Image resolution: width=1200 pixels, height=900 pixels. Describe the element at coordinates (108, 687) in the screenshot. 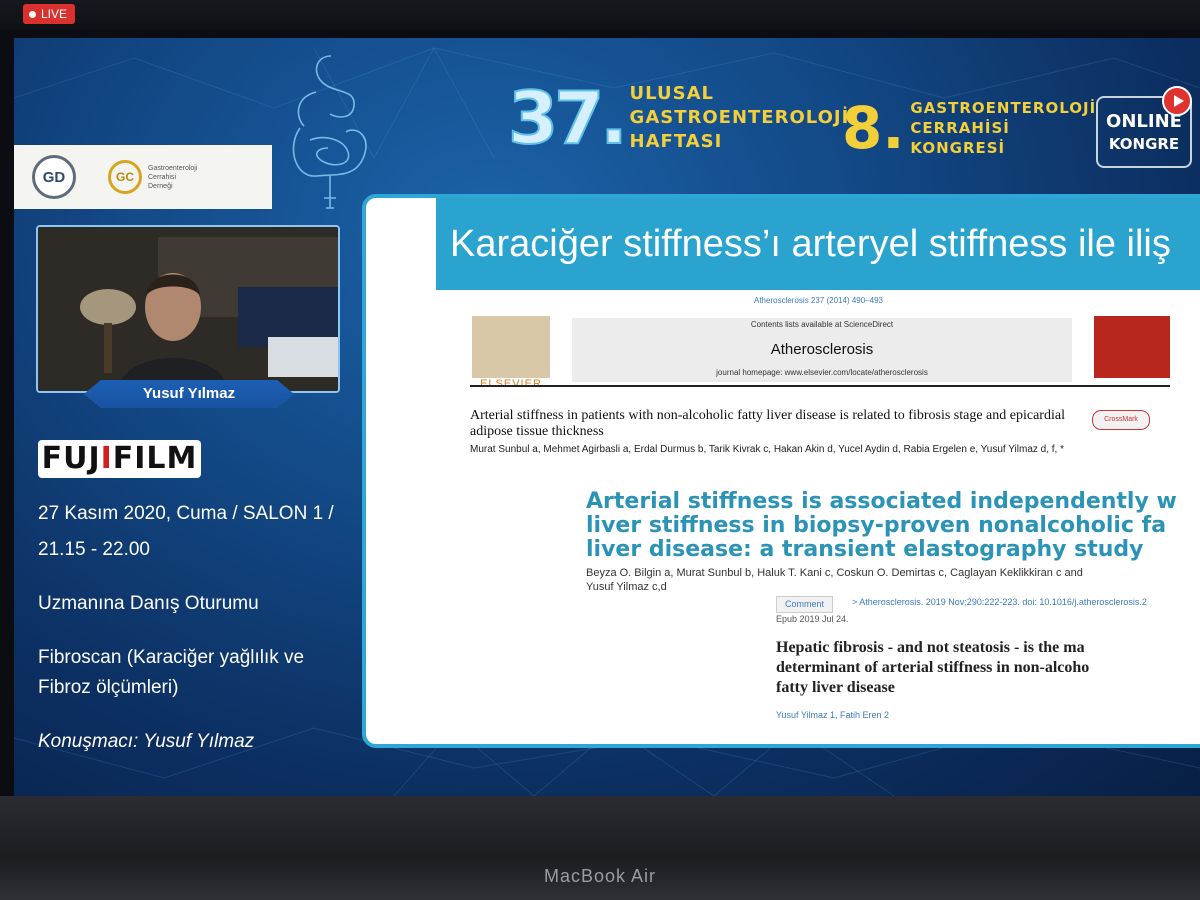

I see `session-topic-line-2: Fibroz ölçümleri)` at that location.